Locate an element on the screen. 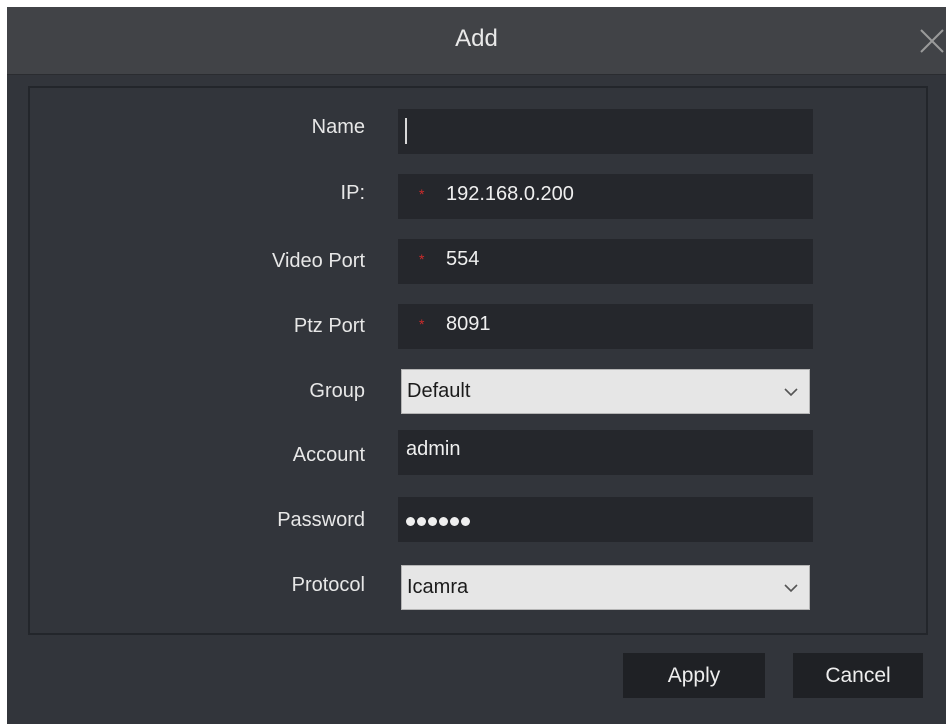 The width and height of the screenshot is (946, 724). ip-input: * 192.168.0.200 is located at coordinates (605, 196).